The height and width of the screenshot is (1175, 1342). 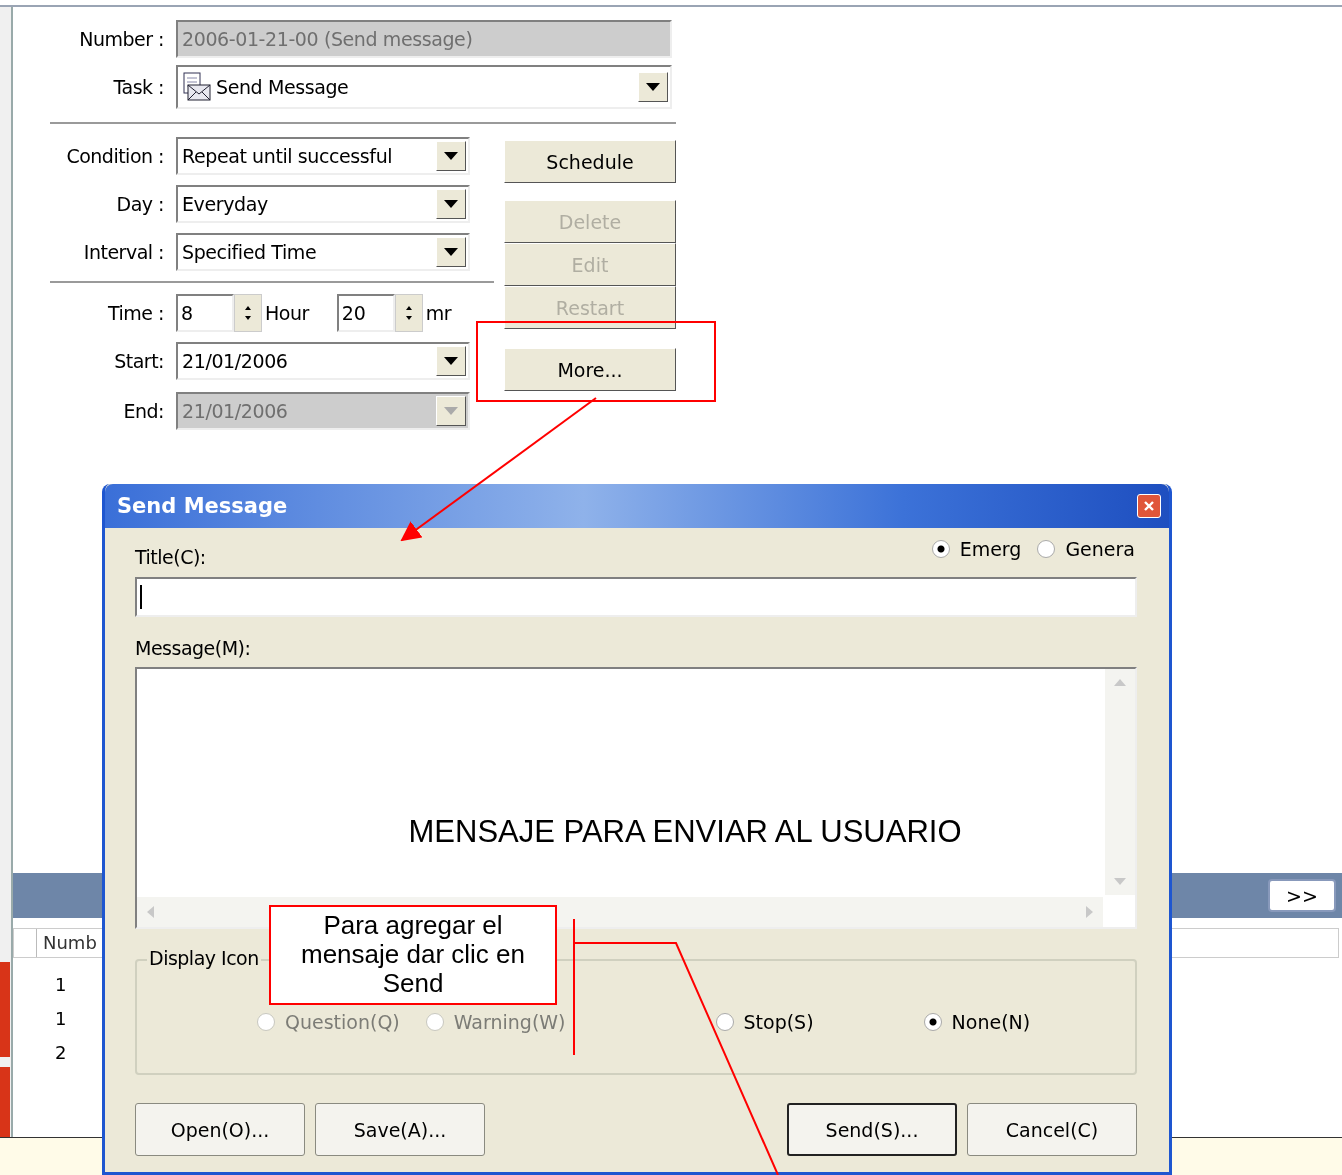 What do you see at coordinates (139, 361) in the screenshot?
I see `field-label: Start:` at bounding box center [139, 361].